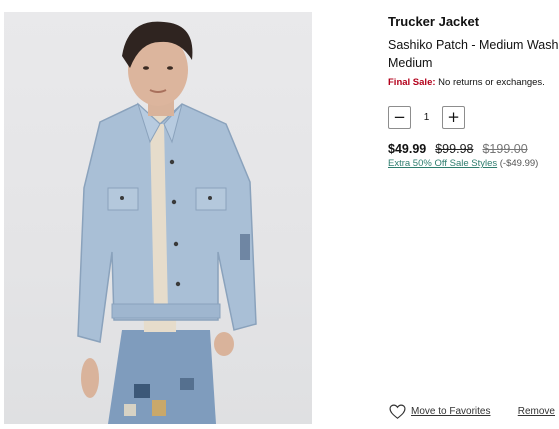 The height and width of the screenshot is (429, 559). I want to click on final-sale-label: Final Sale:, so click(412, 82).